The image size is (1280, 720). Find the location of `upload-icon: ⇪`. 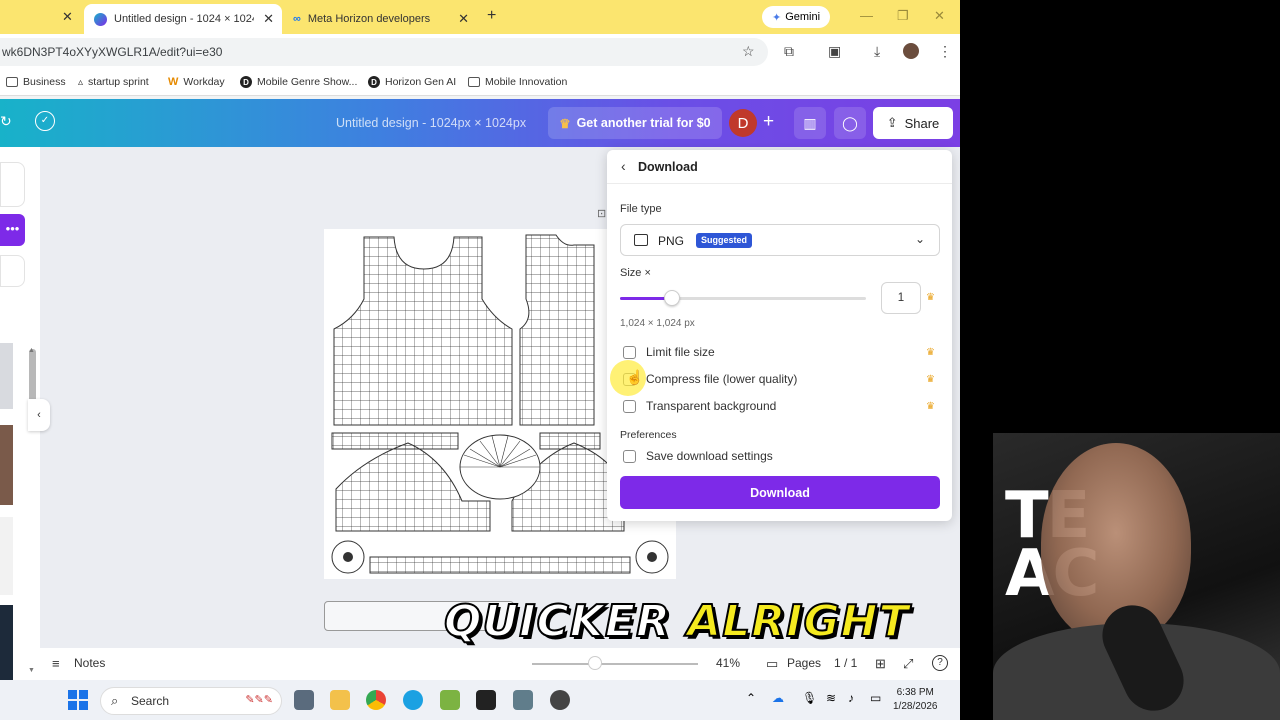

upload-icon: ⇪ is located at coordinates (892, 122).